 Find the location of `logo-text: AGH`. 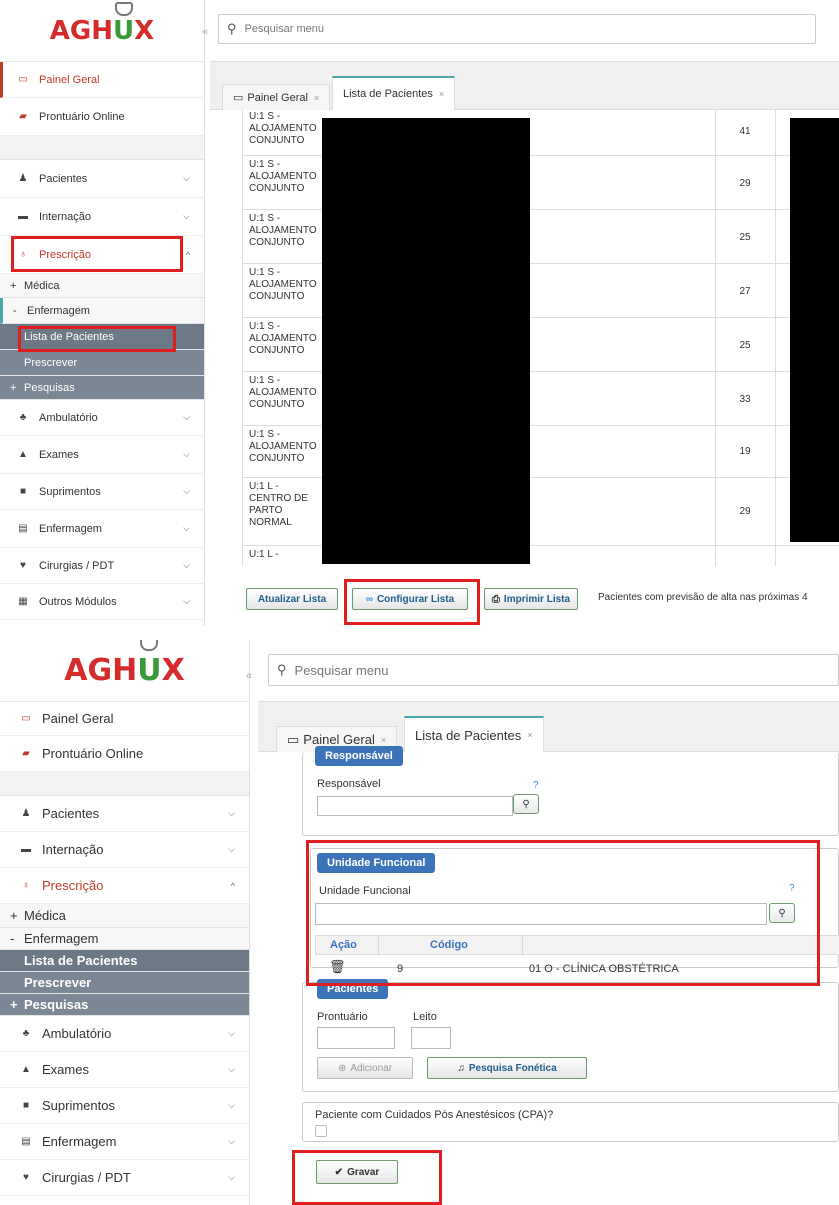

logo-text: AGH is located at coordinates (101, 670).